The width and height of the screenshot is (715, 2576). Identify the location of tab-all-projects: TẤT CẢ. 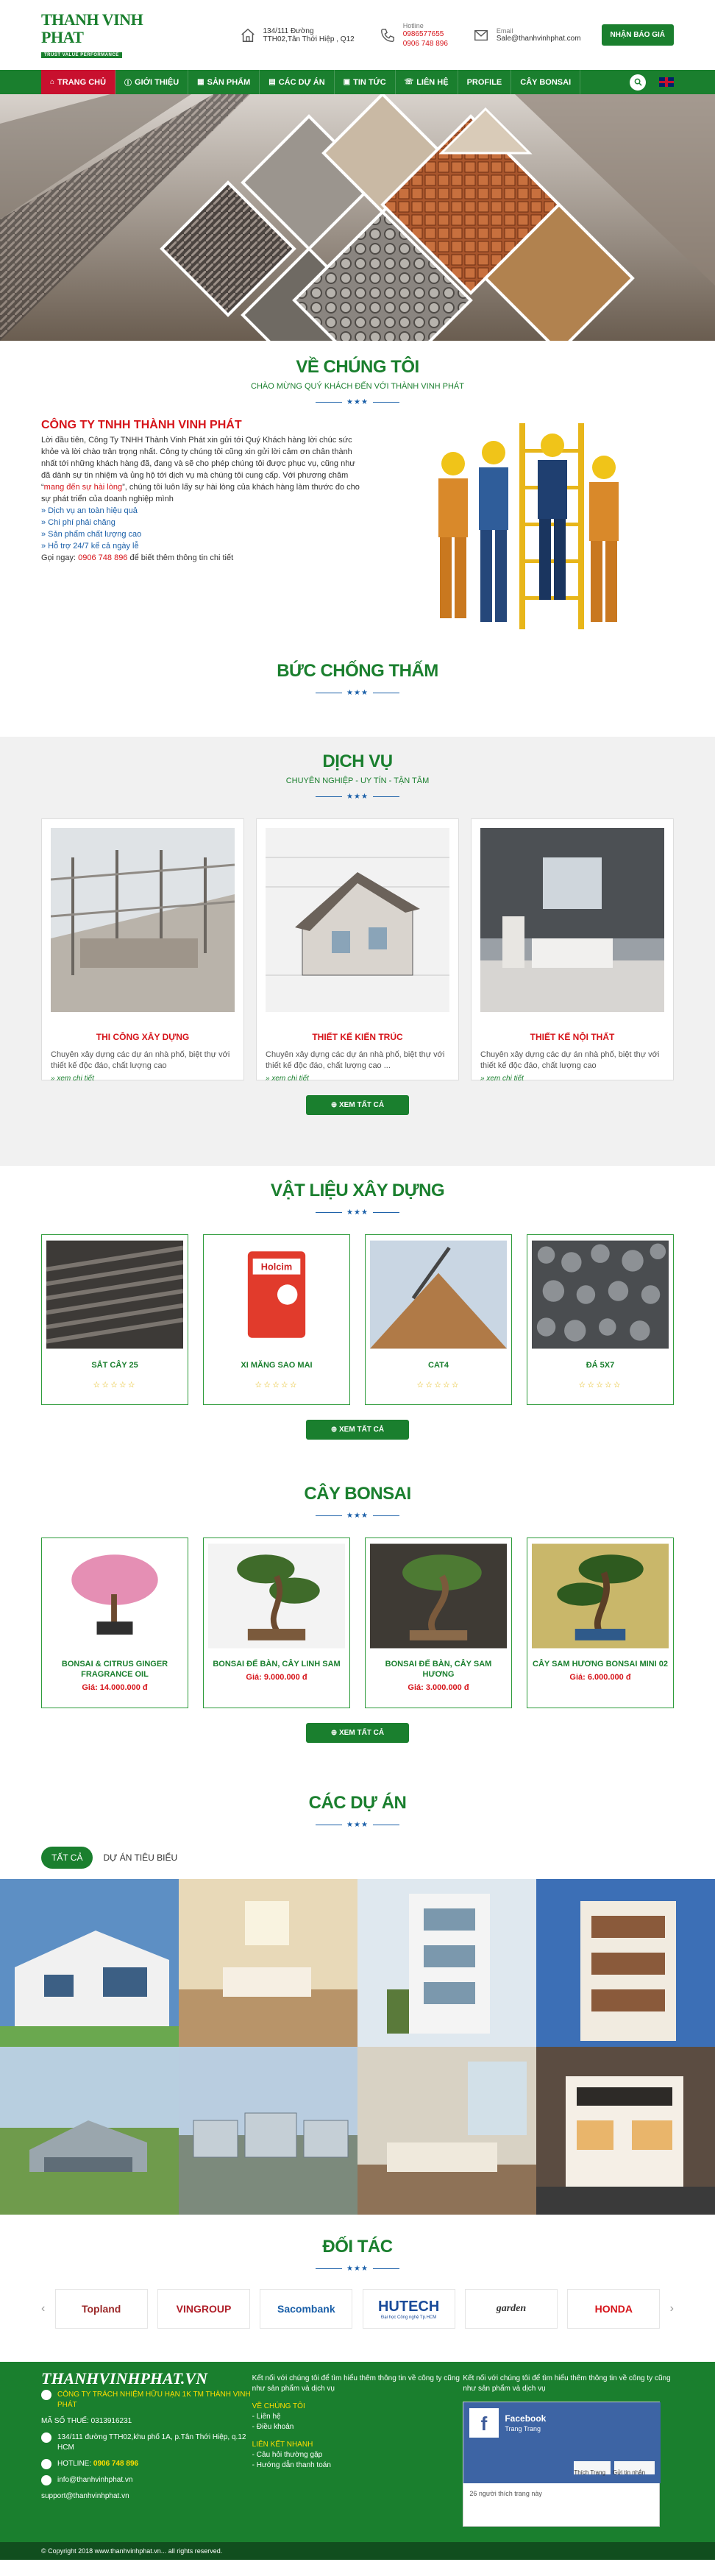
(67, 1858).